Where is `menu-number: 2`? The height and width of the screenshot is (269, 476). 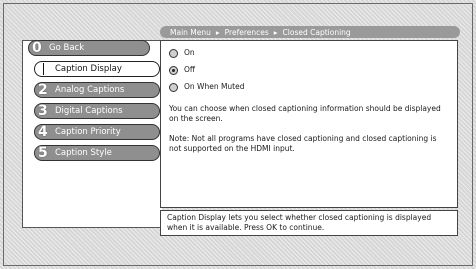 menu-number: 2 is located at coordinates (43, 90).